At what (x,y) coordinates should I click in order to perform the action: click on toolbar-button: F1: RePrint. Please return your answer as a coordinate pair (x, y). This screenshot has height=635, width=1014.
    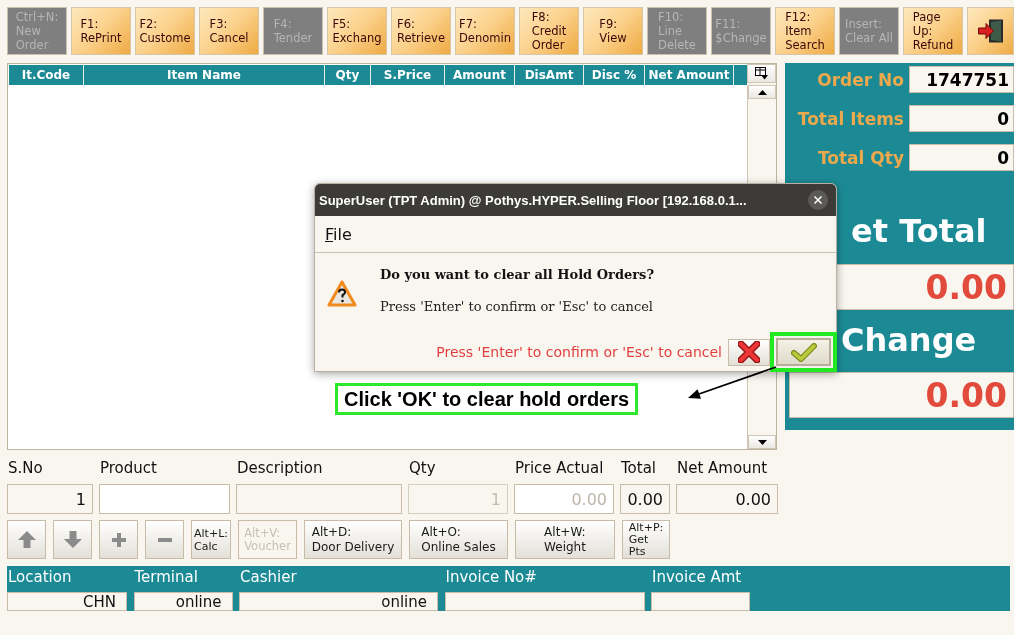
    Looking at the image, I should click on (101, 31).